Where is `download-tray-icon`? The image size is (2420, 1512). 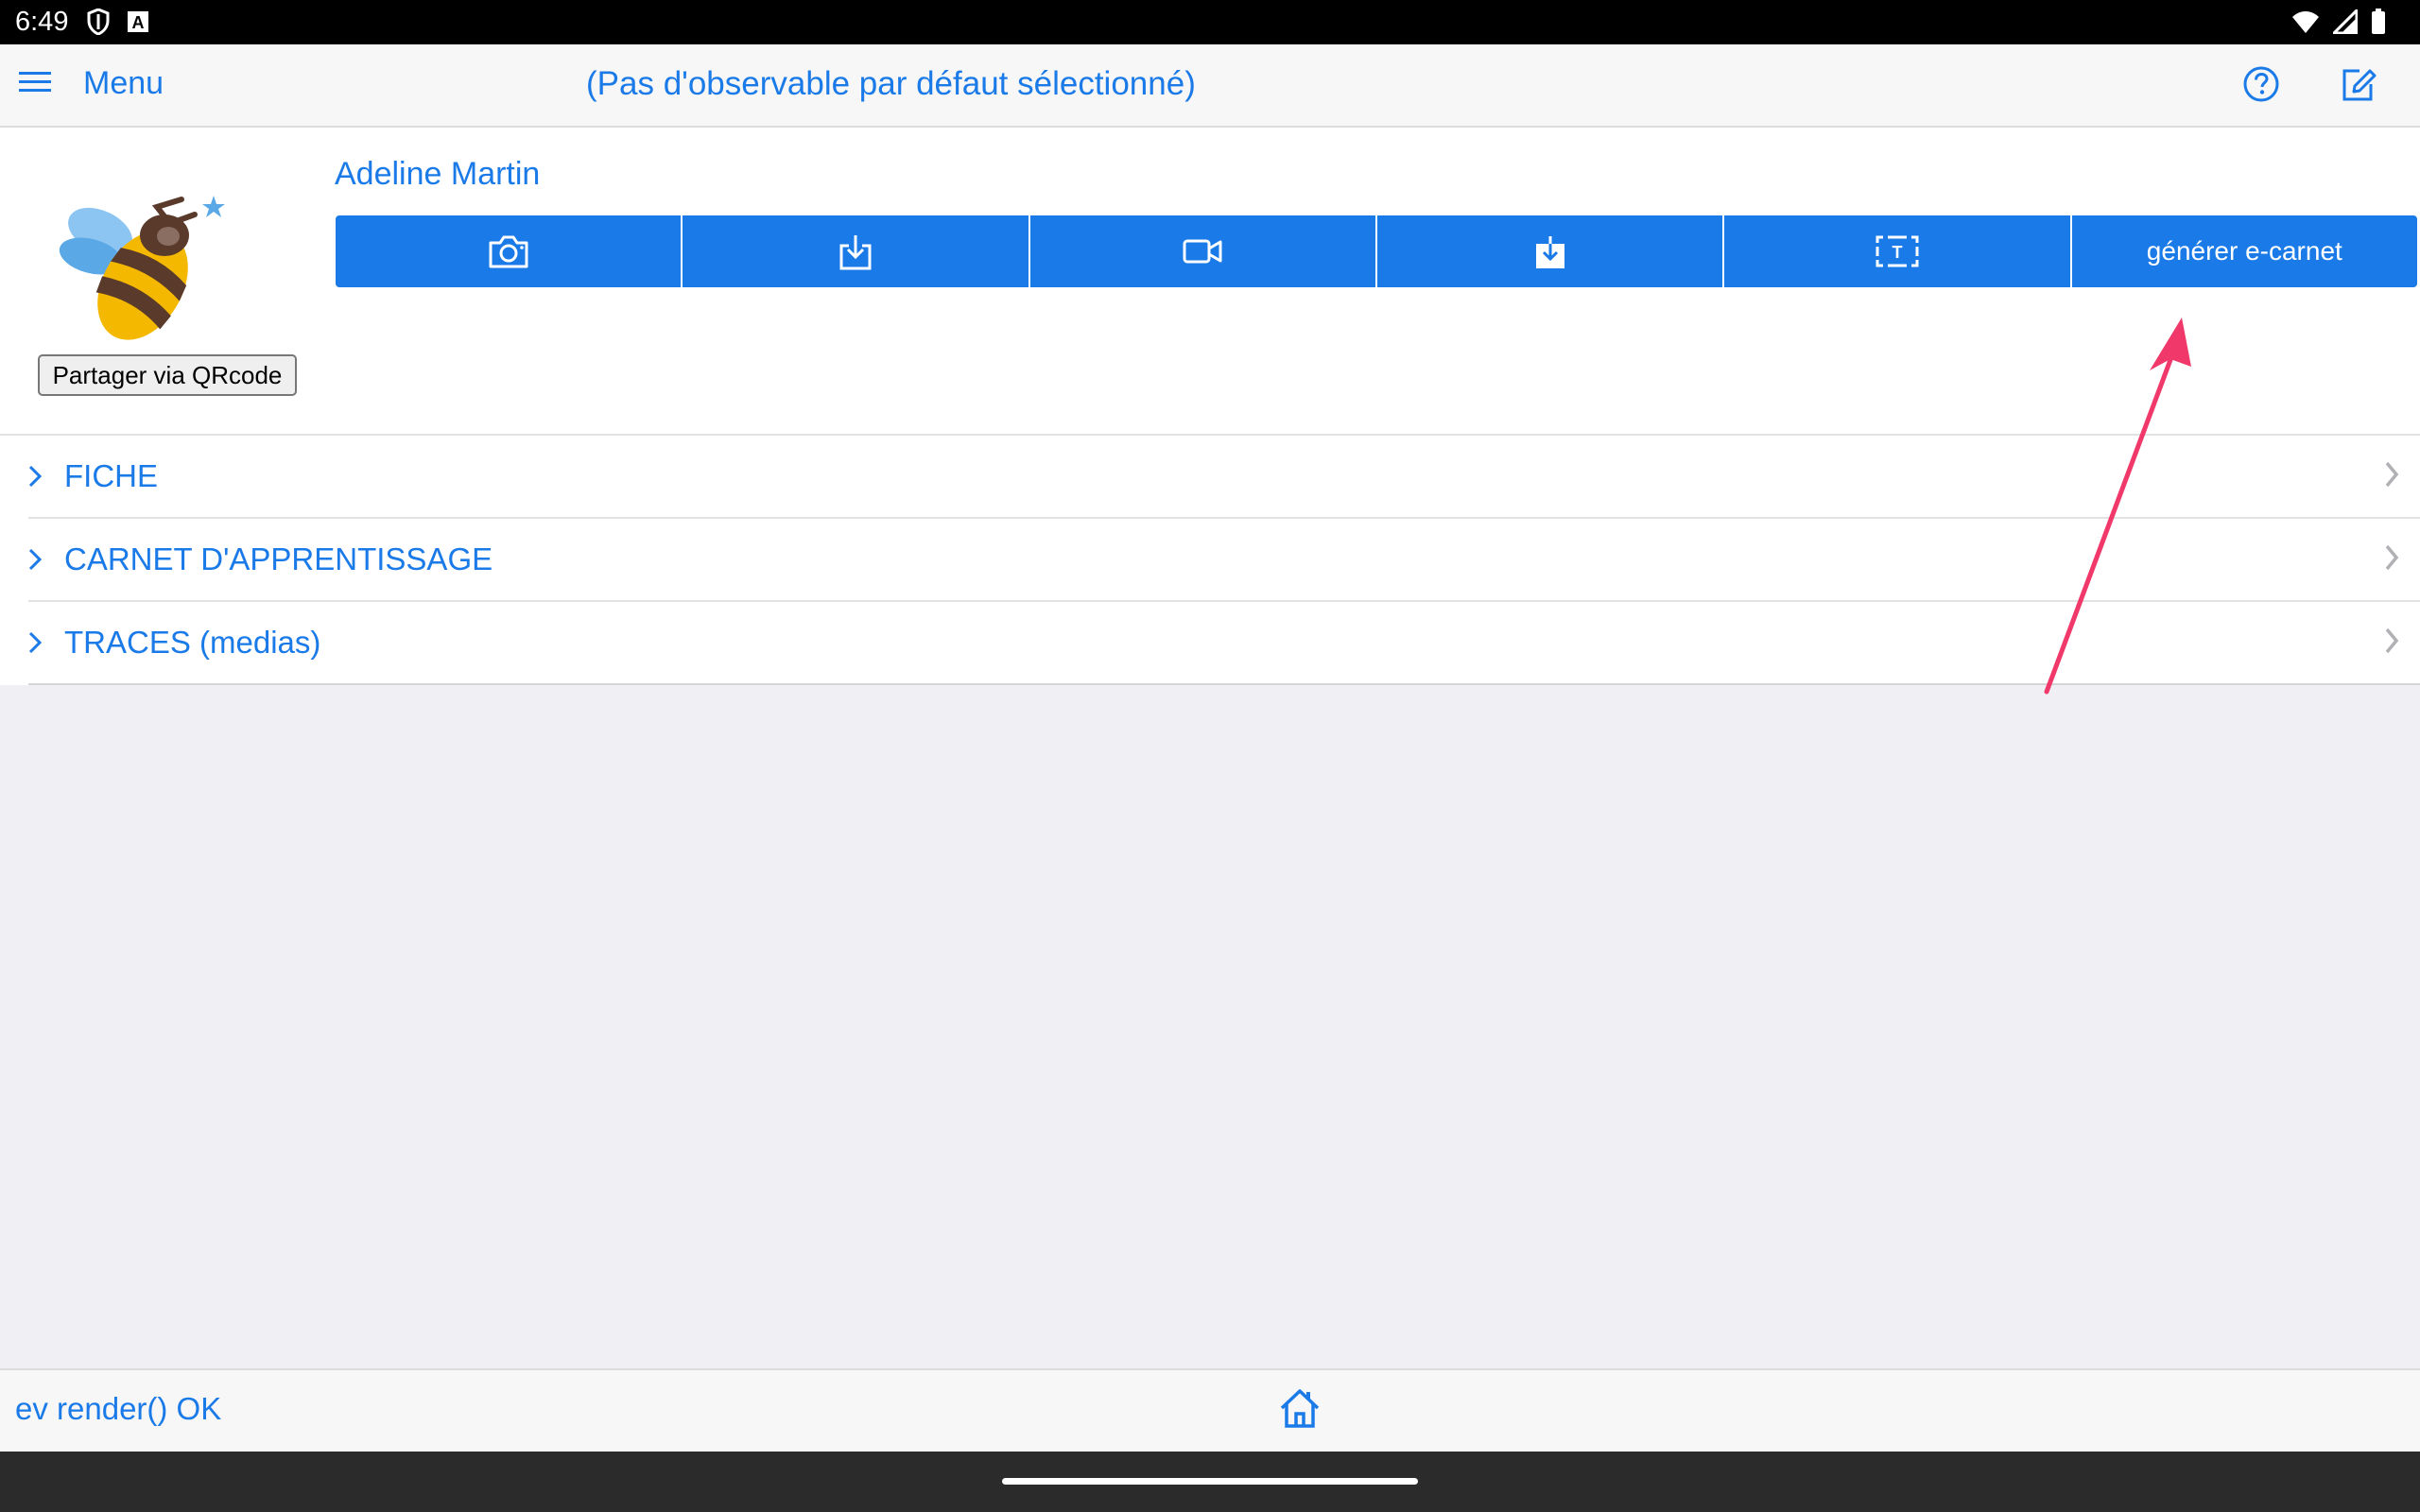
download-tray-icon is located at coordinates (856, 252).